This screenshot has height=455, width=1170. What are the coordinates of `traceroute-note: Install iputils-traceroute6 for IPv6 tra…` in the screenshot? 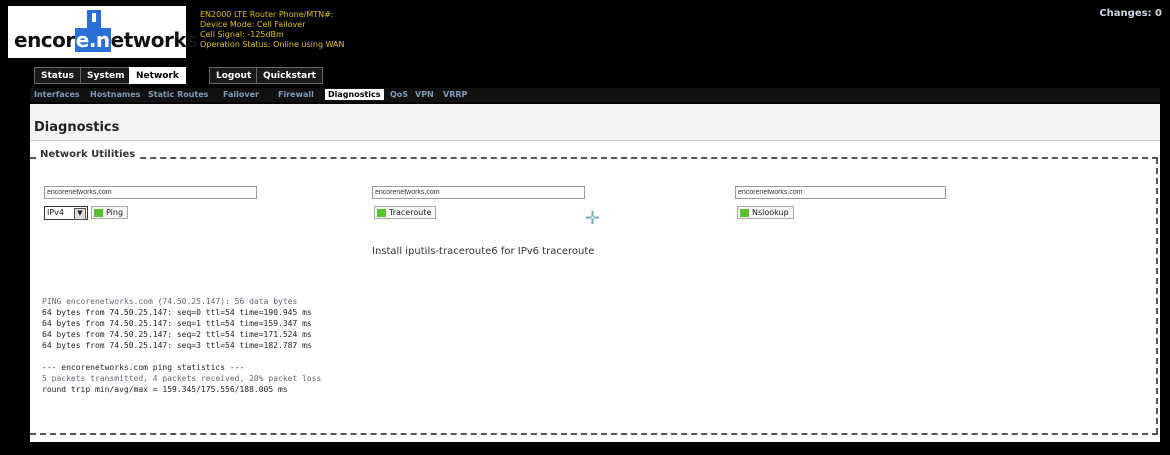 It's located at (483, 251).